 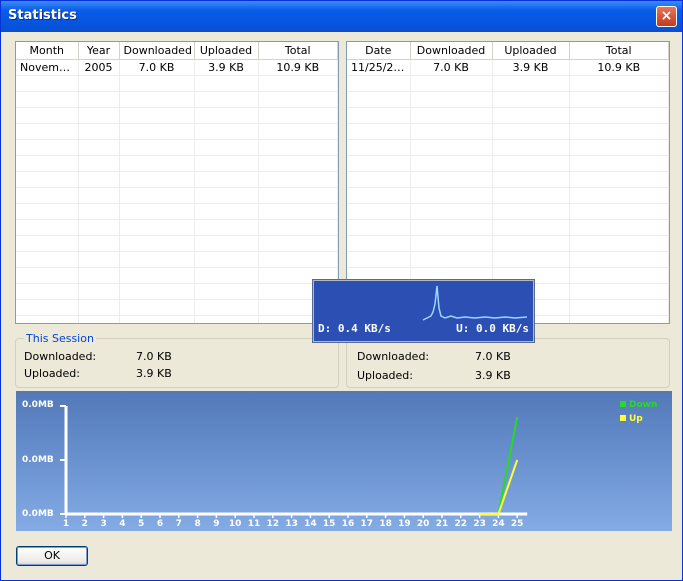 I want to click on close-button: ×, so click(x=666, y=16).